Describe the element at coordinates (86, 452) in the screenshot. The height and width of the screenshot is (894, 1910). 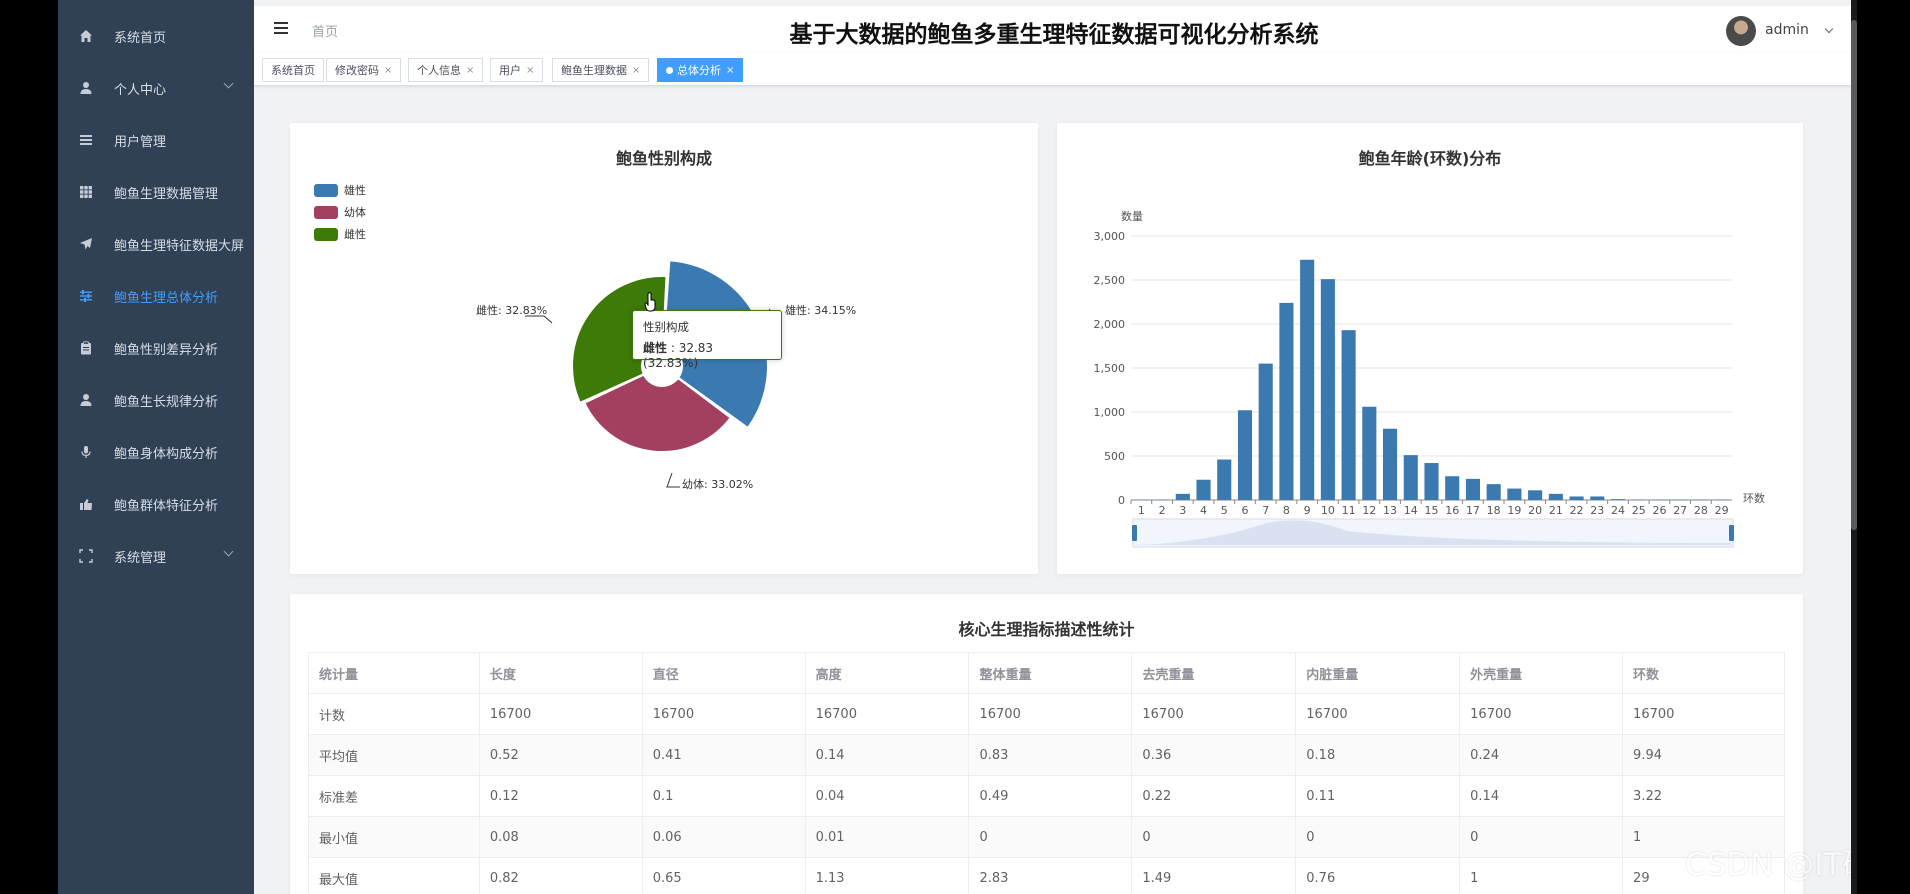
I see `mic-icon` at that location.